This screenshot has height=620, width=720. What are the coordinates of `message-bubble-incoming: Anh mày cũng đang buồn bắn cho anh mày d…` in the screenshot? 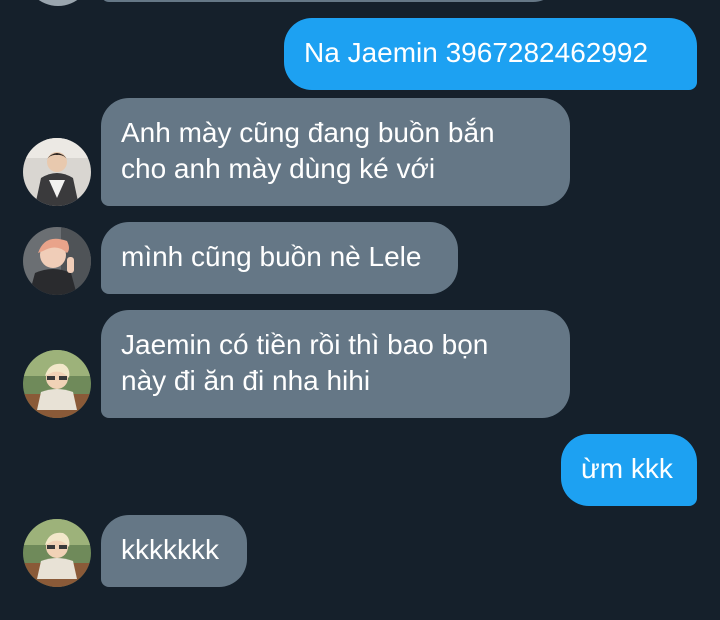 It's located at (335, 152).